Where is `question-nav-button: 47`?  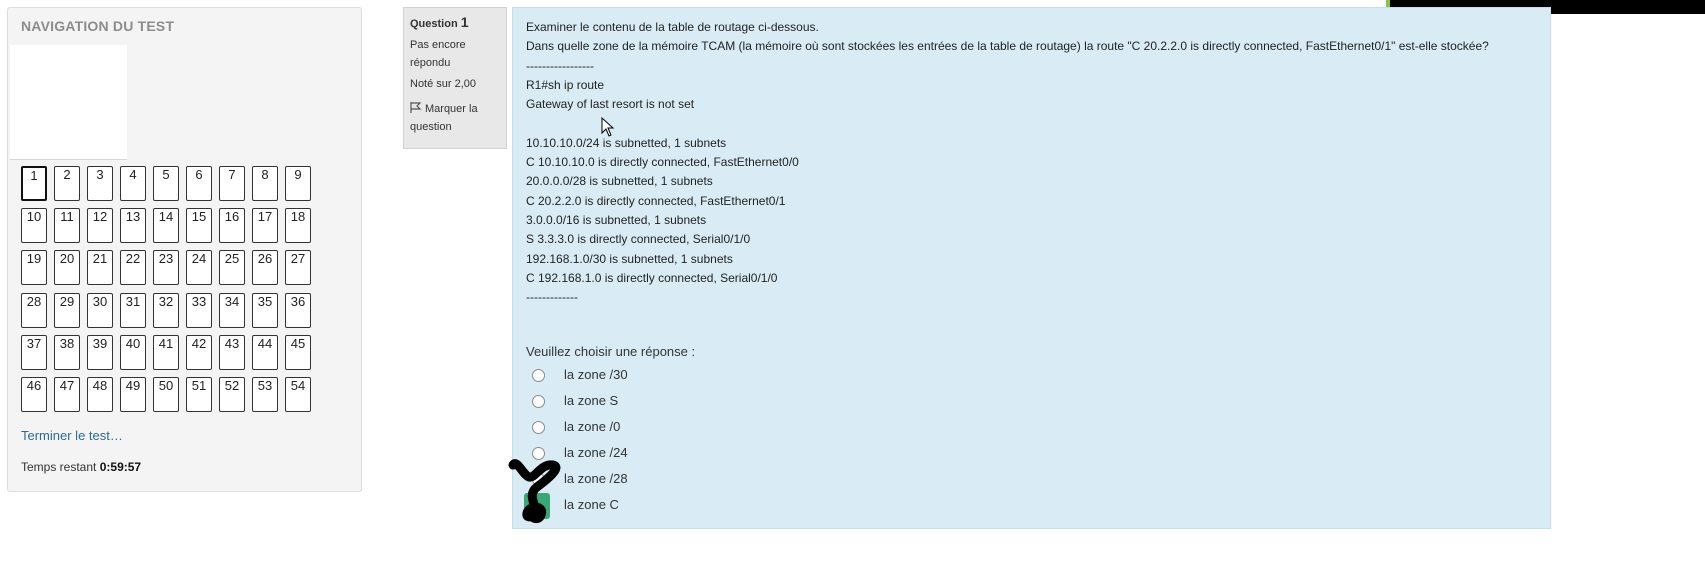 question-nav-button: 47 is located at coordinates (67, 394).